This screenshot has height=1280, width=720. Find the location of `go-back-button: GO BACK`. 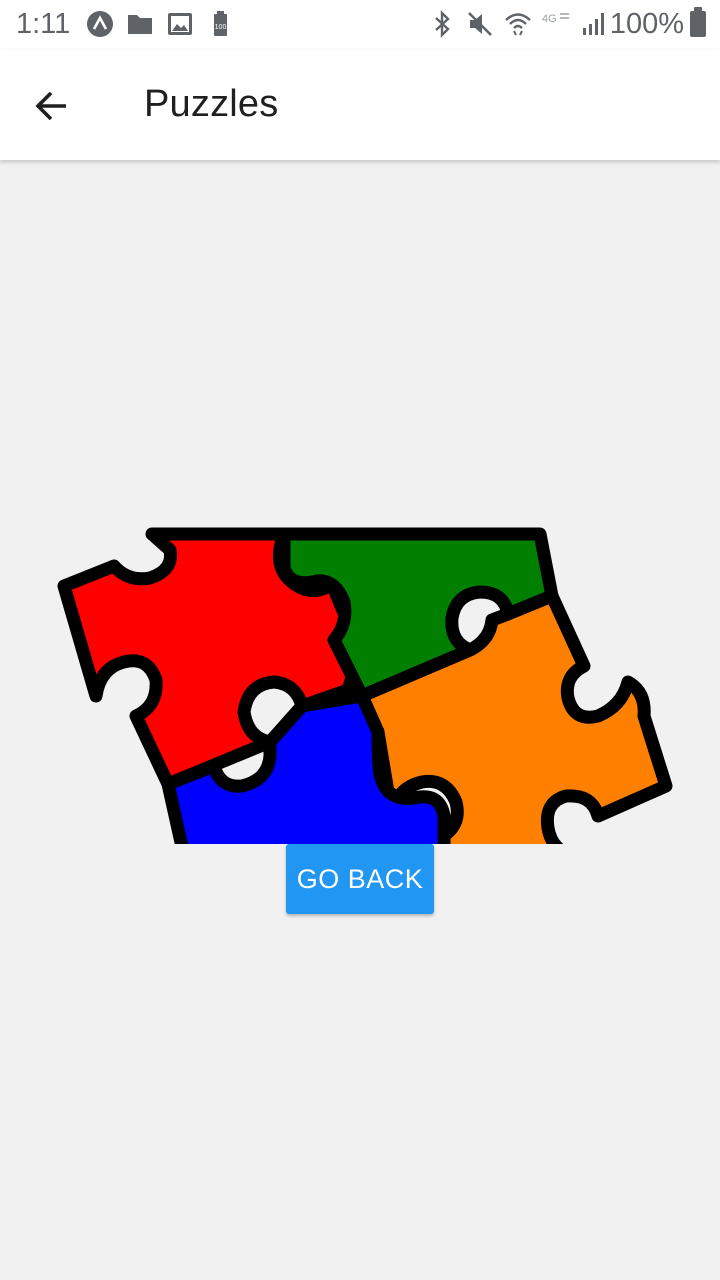

go-back-button: GO BACK is located at coordinates (360, 879).